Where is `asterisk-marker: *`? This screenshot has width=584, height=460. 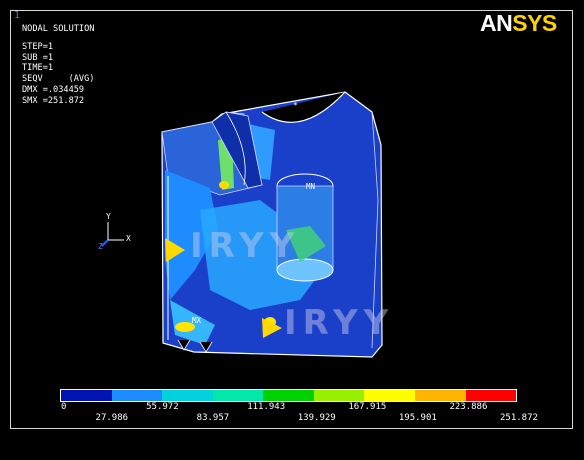 asterisk-marker: * is located at coordinates (295, 105).